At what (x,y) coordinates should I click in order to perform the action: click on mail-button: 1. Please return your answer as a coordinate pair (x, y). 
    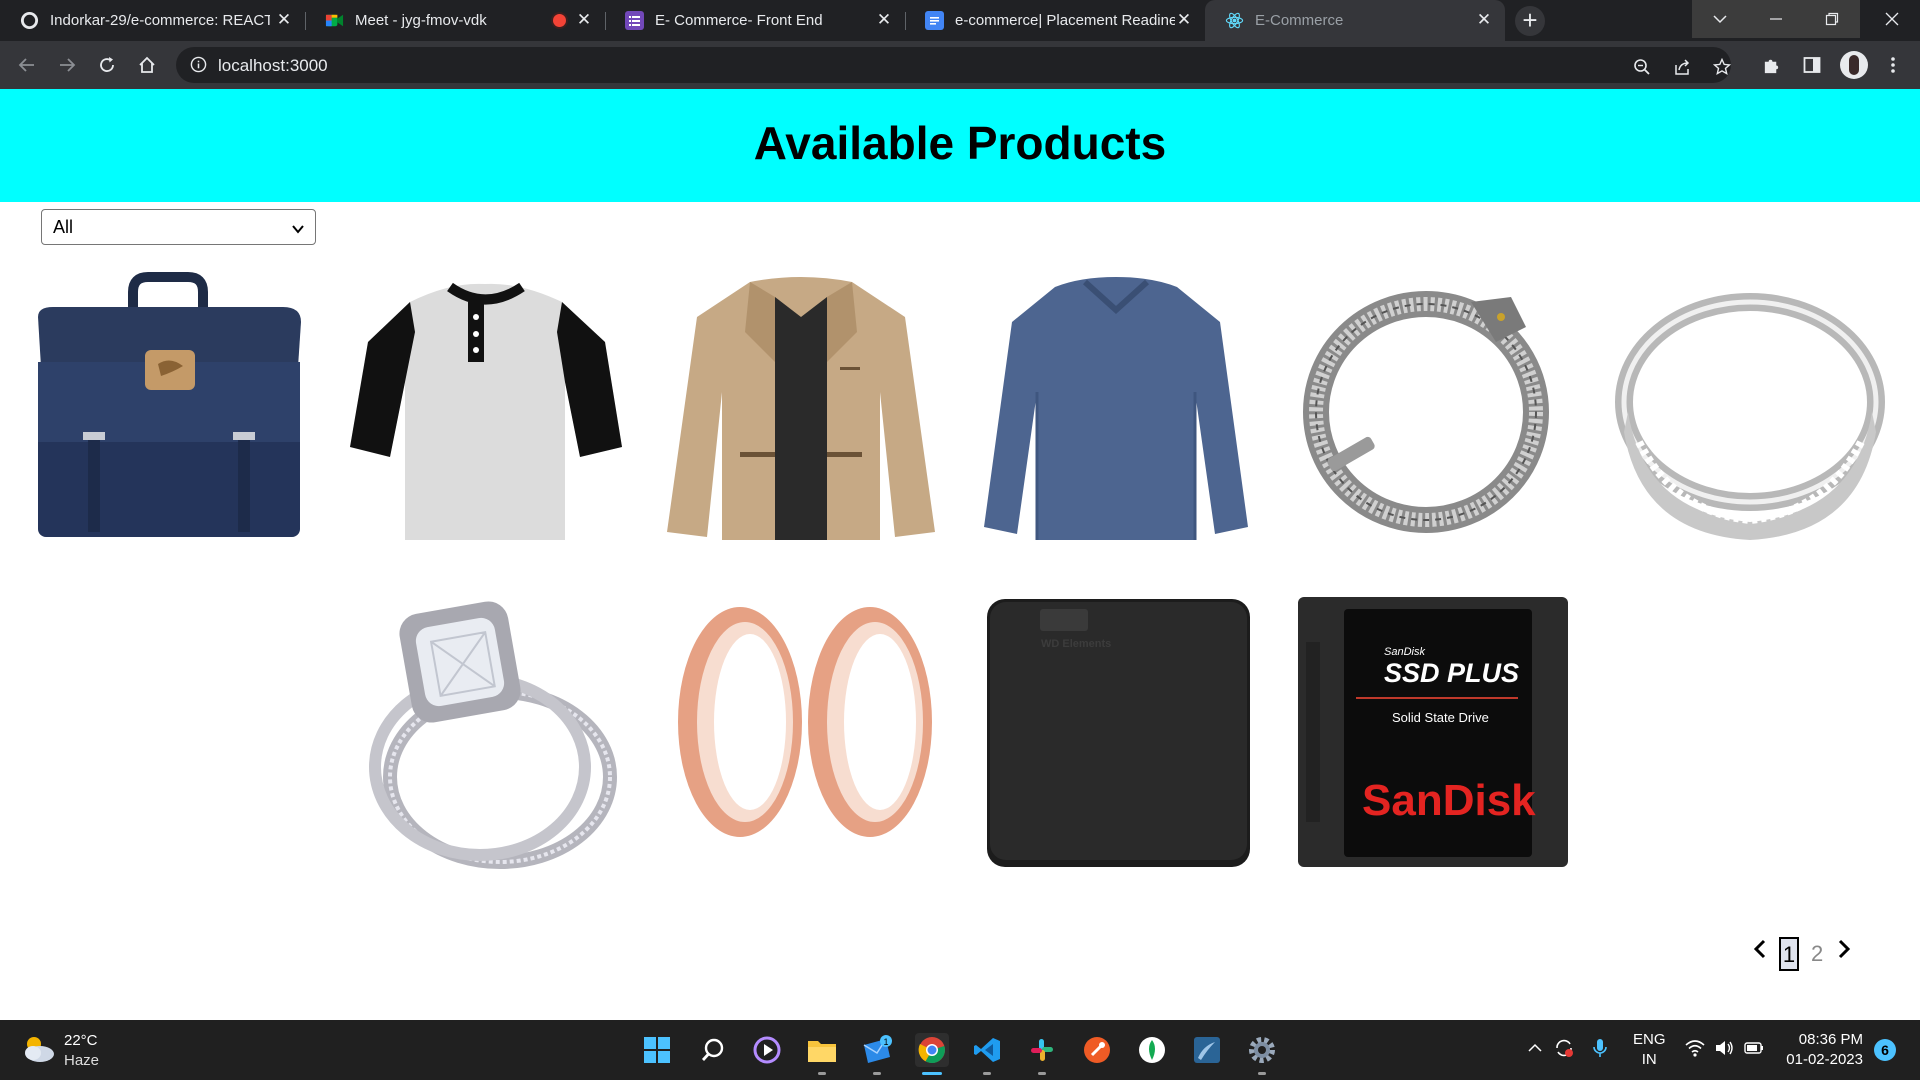
    Looking at the image, I should click on (877, 1050).